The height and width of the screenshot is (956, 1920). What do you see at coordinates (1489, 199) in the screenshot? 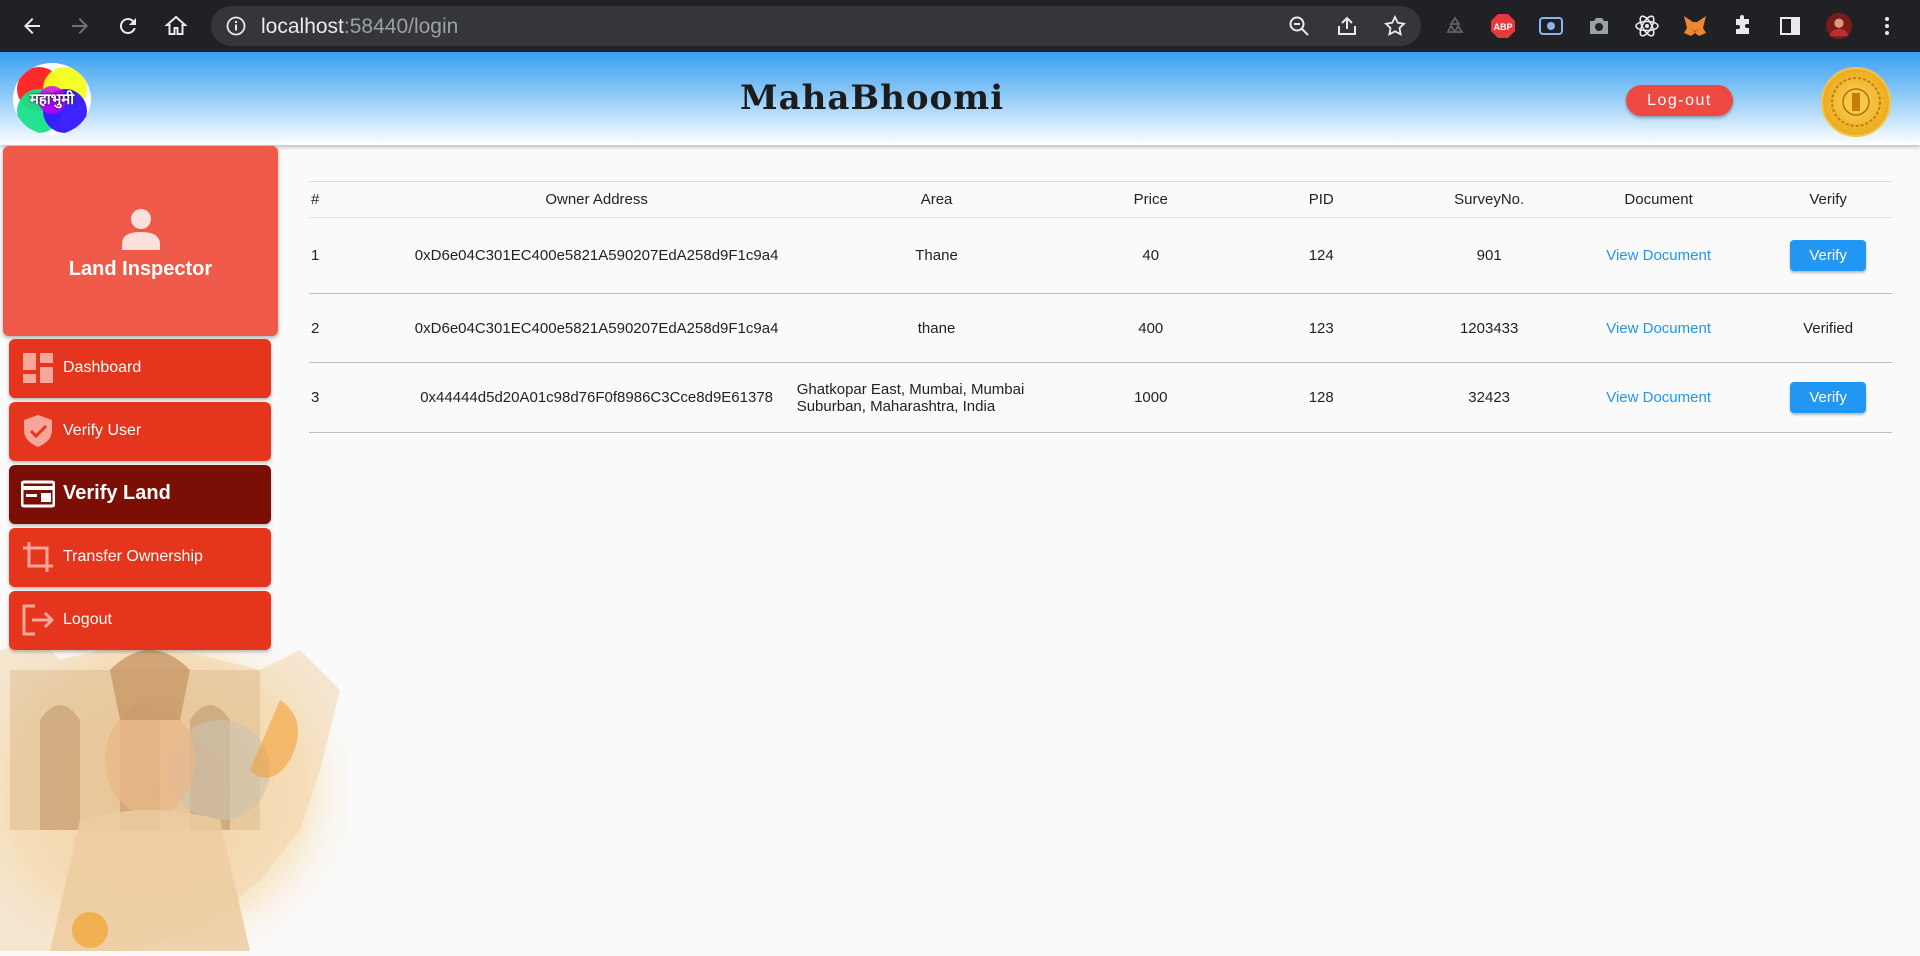
I see `column-header-survey: SurveyNo.` at bounding box center [1489, 199].